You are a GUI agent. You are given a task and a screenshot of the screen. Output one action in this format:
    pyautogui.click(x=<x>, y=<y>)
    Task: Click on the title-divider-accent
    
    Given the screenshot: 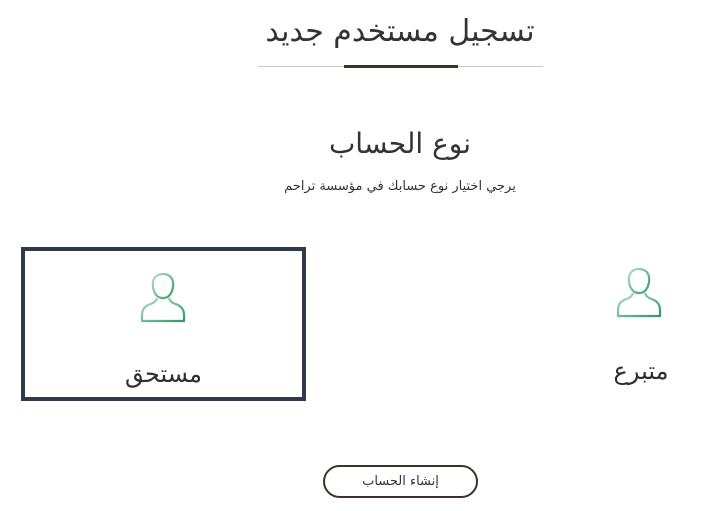 What is the action you would take?
    pyautogui.click(x=401, y=66)
    